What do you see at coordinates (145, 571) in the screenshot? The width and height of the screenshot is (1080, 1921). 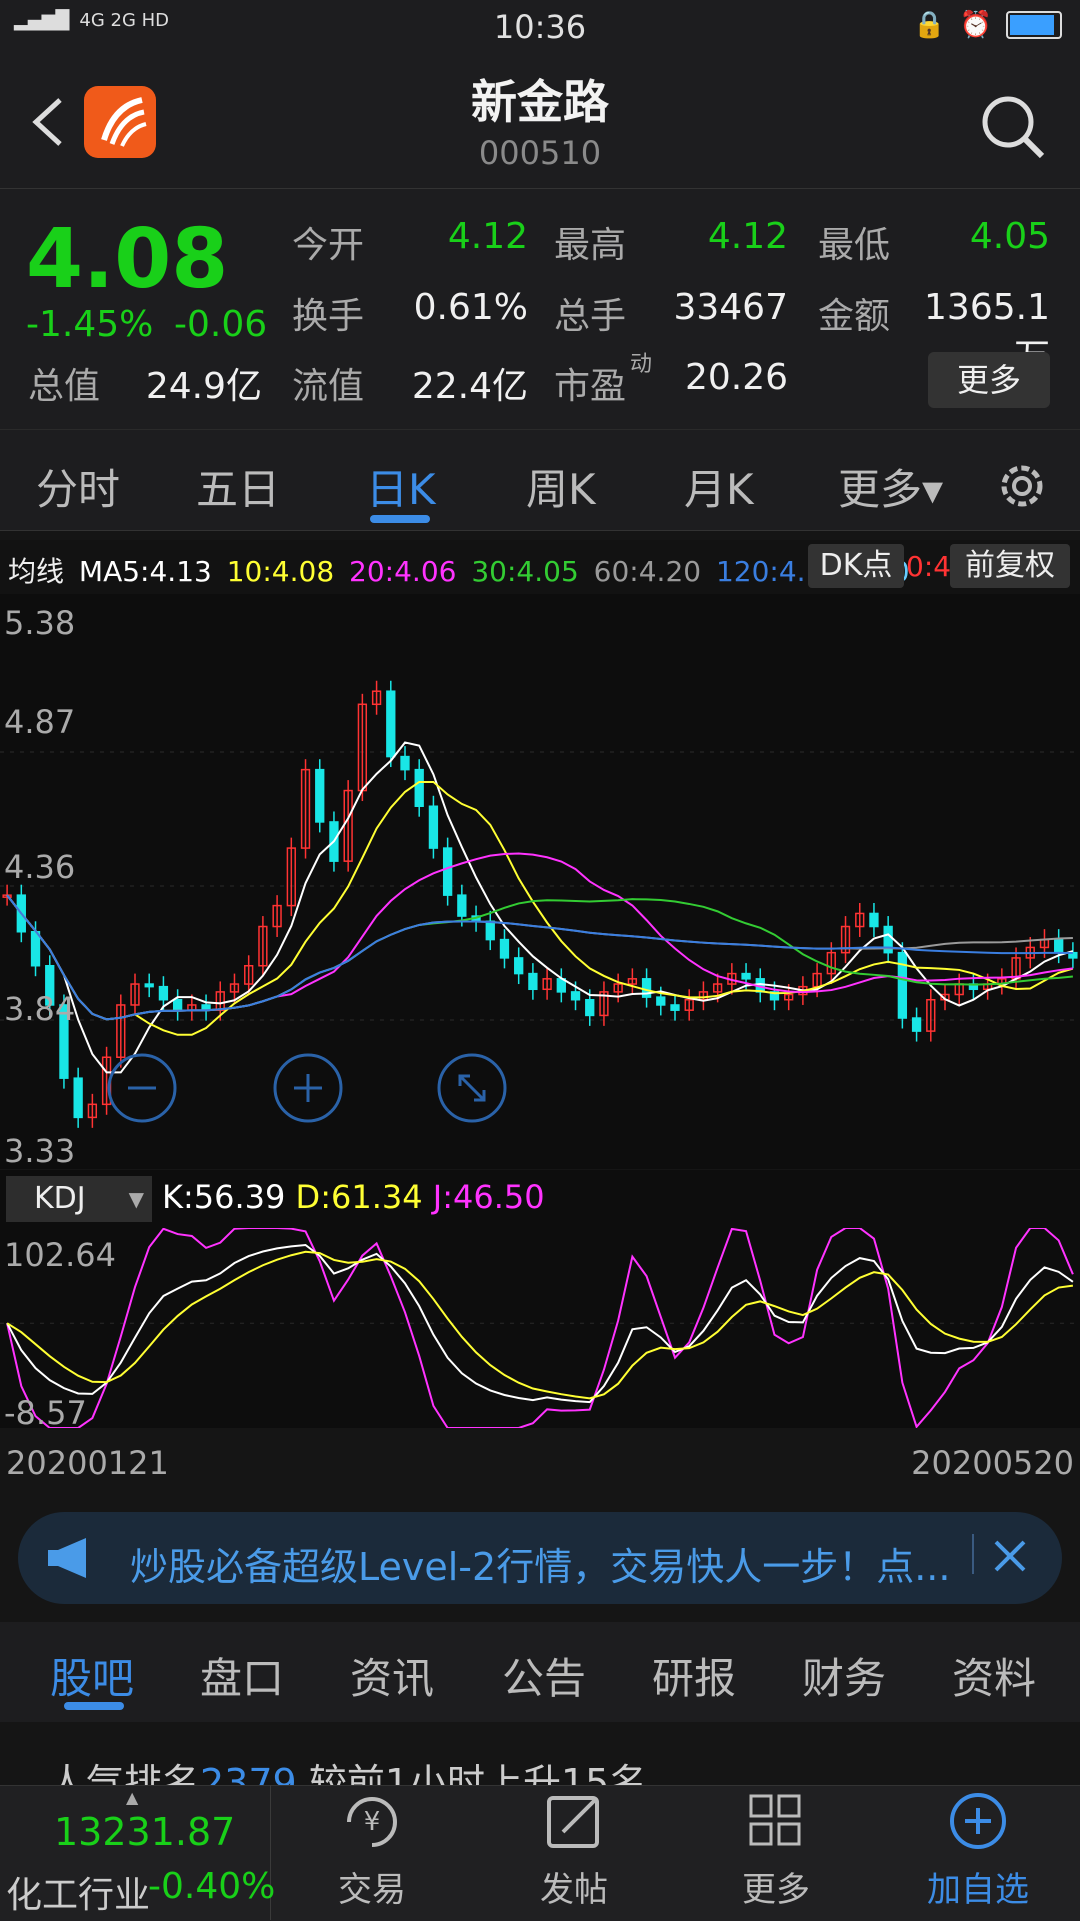 I see `ma5-value: MA5:4.13` at bounding box center [145, 571].